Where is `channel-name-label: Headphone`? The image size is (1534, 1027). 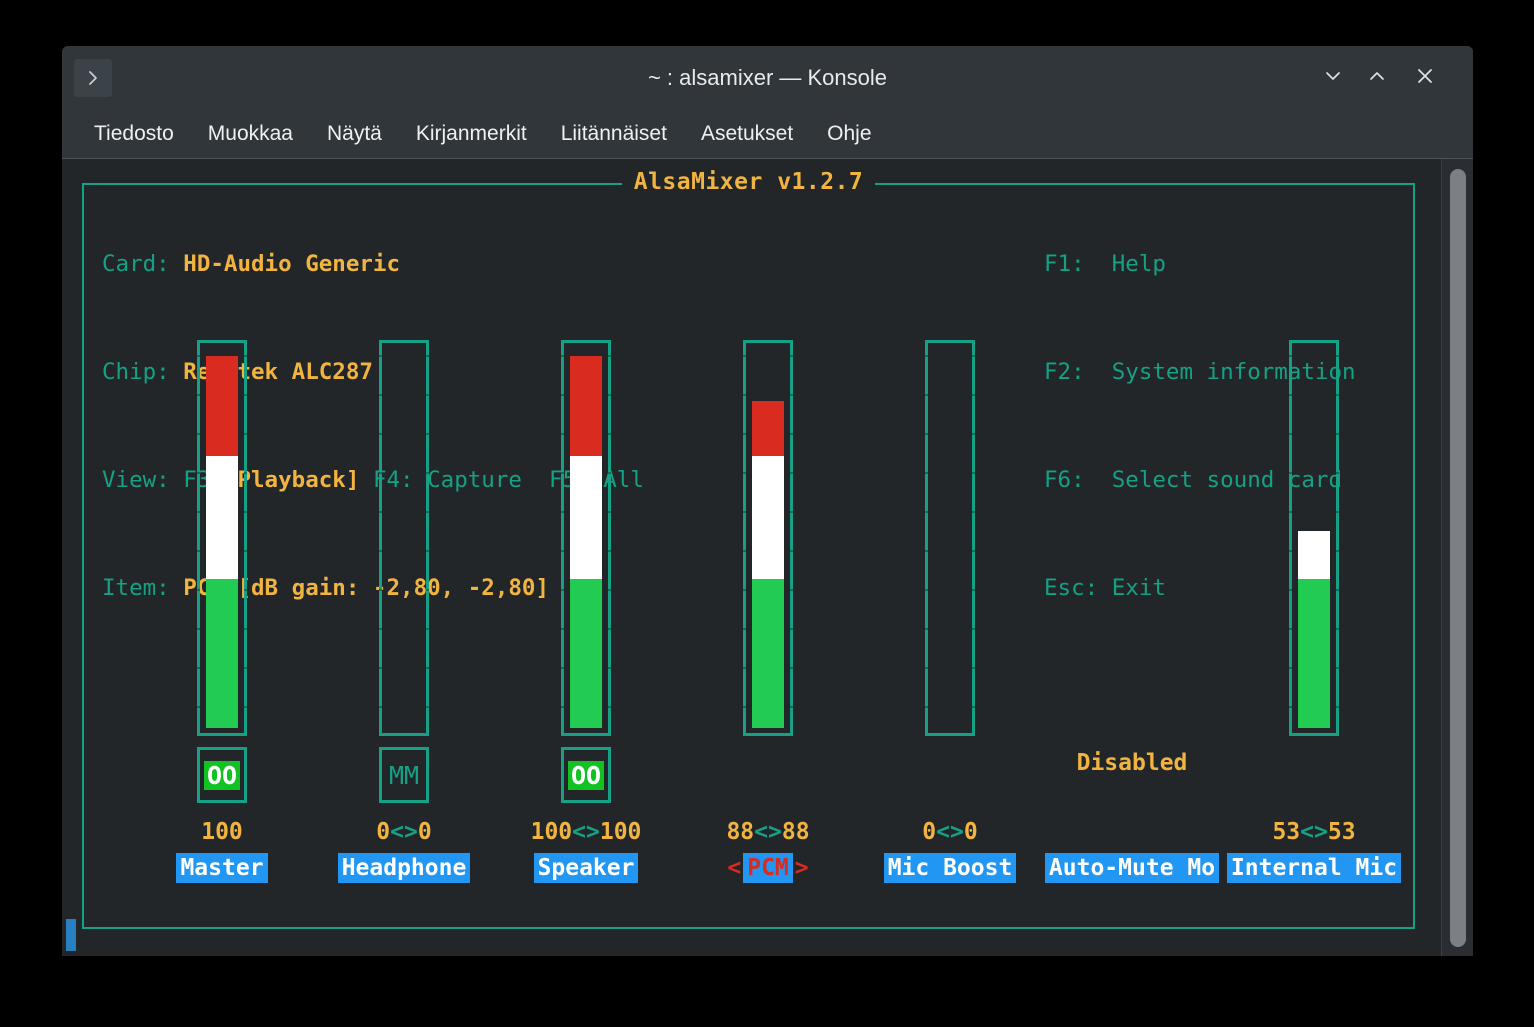
channel-name-label: Headphone is located at coordinates (404, 868).